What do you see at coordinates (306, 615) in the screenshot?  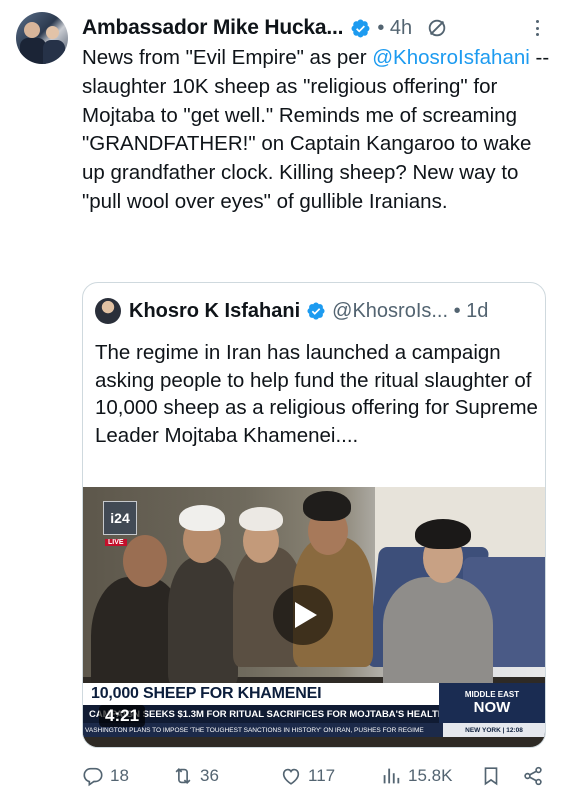 I see `play-icon` at bounding box center [306, 615].